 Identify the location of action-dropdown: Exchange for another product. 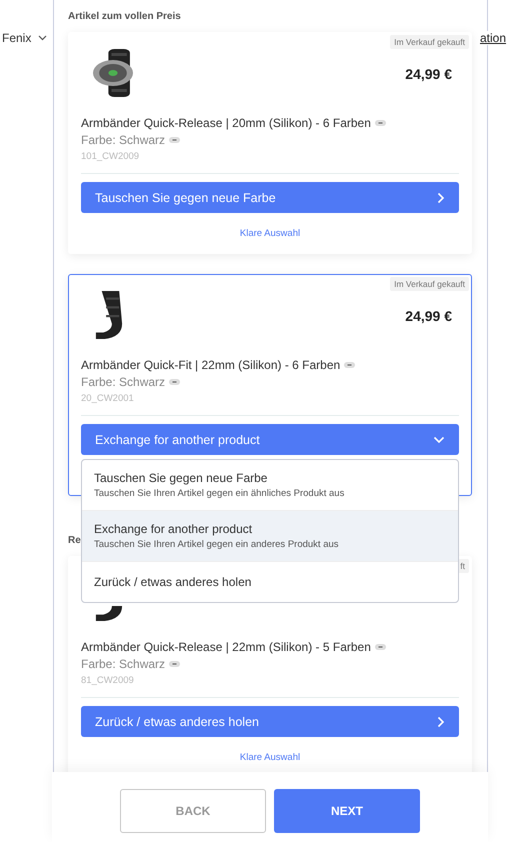
(270, 439).